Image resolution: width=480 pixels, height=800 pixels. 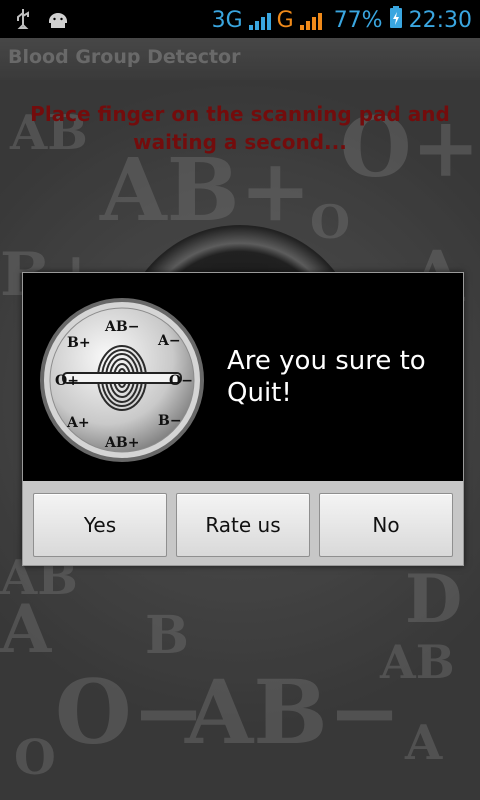 I want to click on battery-percent: 77%, so click(x=358, y=20).